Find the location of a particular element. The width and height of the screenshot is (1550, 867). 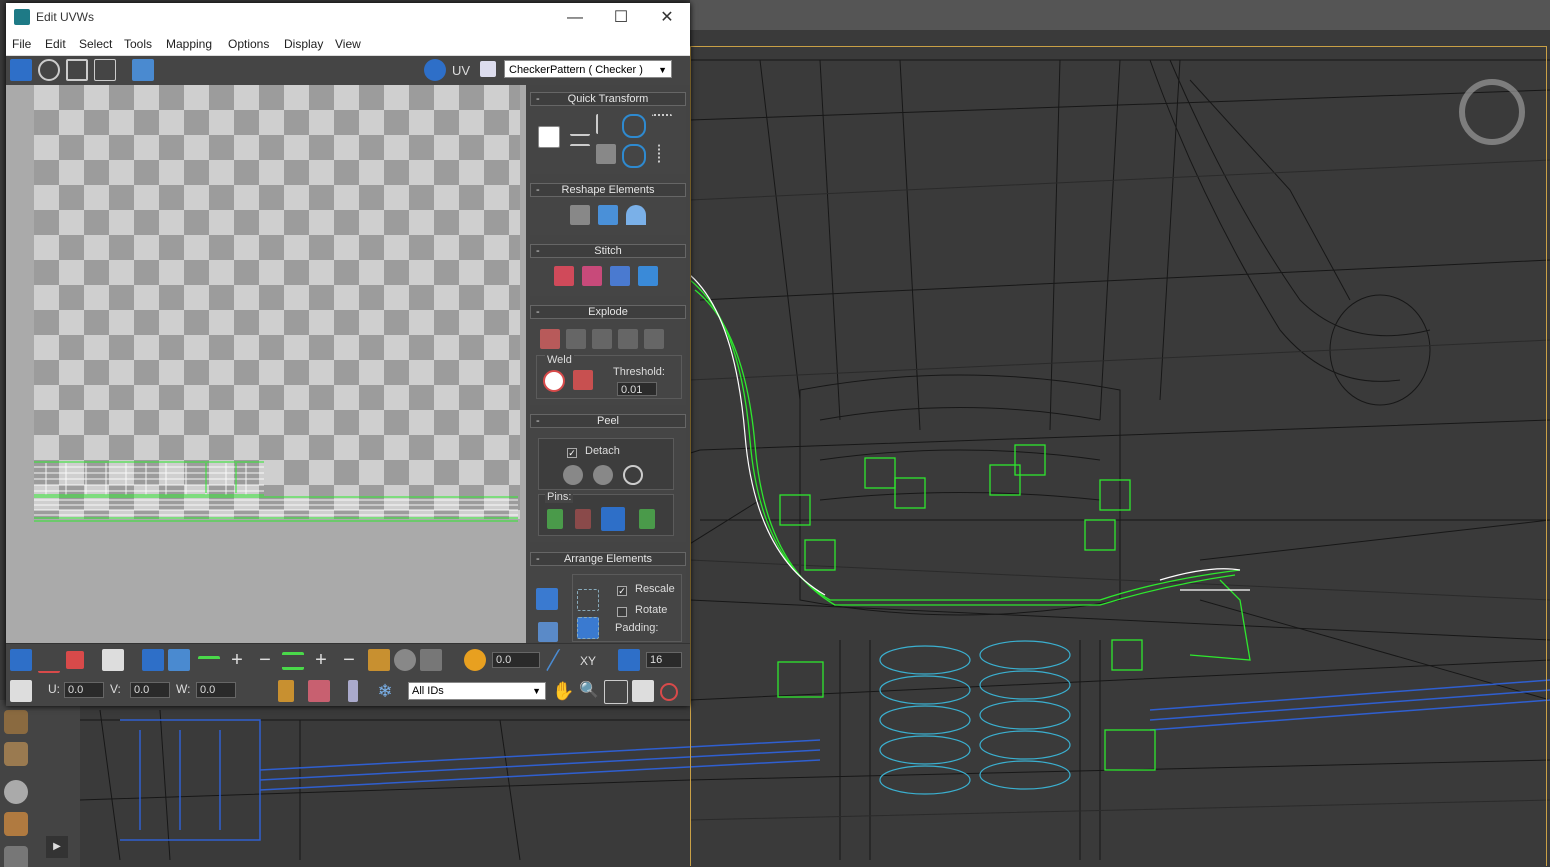

rotate-icon is located at coordinates (49, 70).